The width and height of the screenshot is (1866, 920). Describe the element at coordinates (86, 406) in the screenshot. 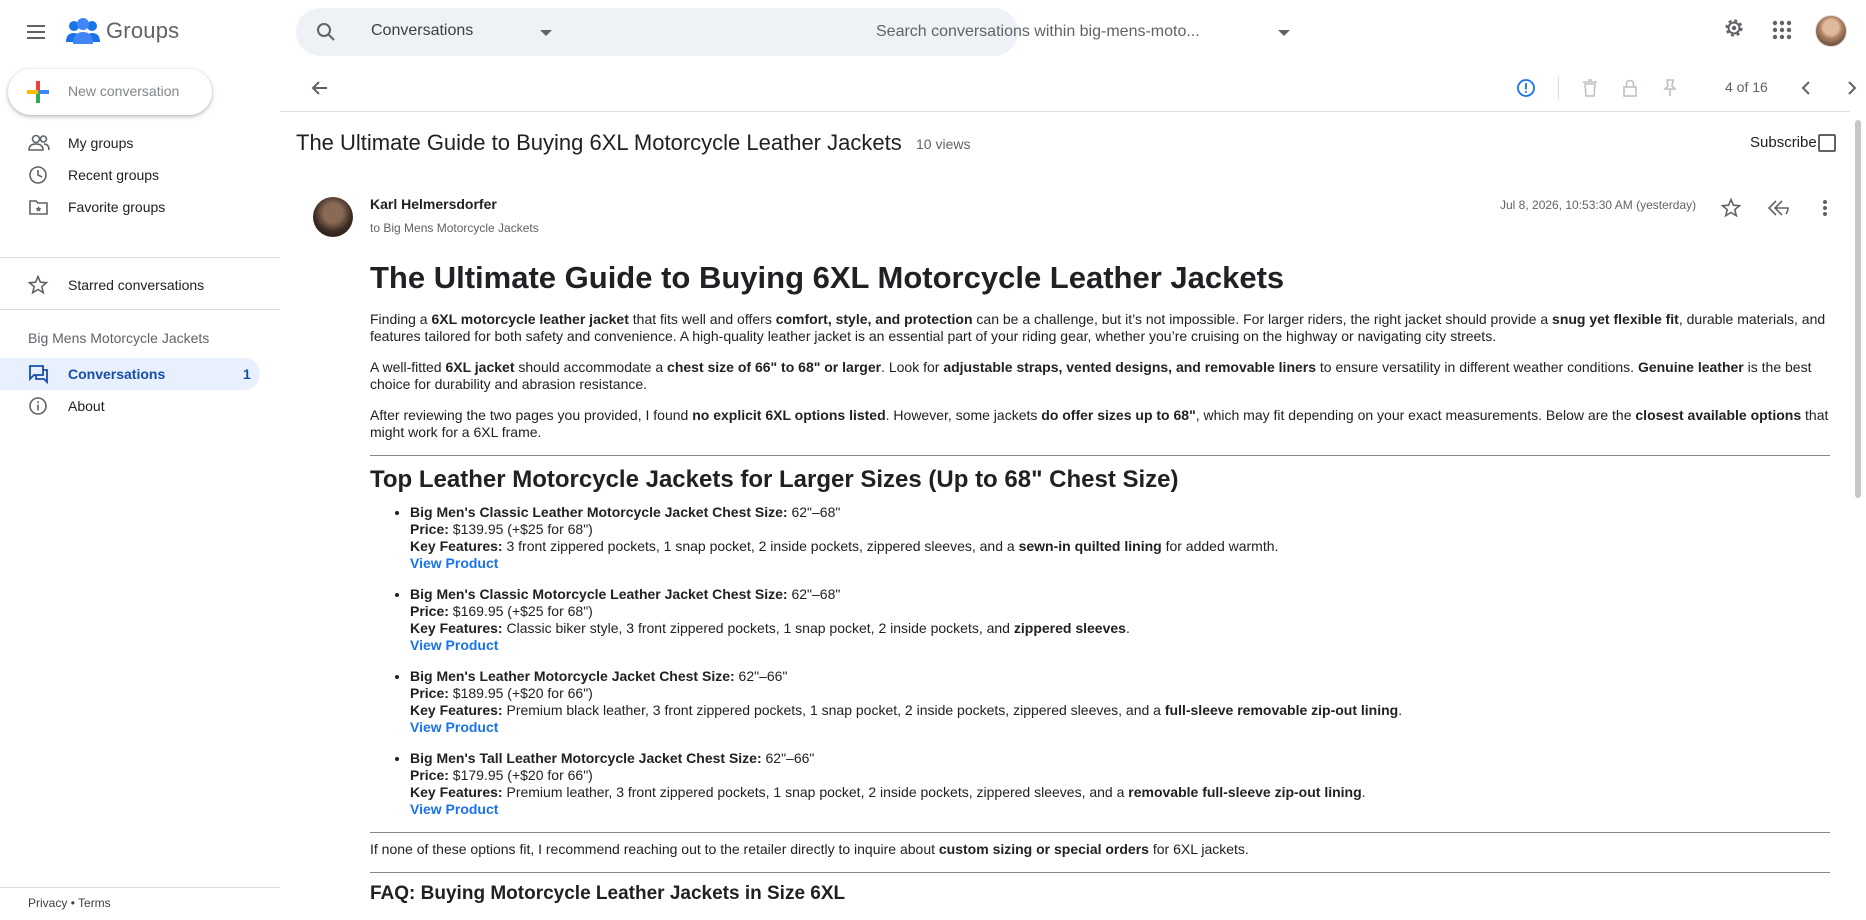

I see `sidebar-item-label: About` at that location.